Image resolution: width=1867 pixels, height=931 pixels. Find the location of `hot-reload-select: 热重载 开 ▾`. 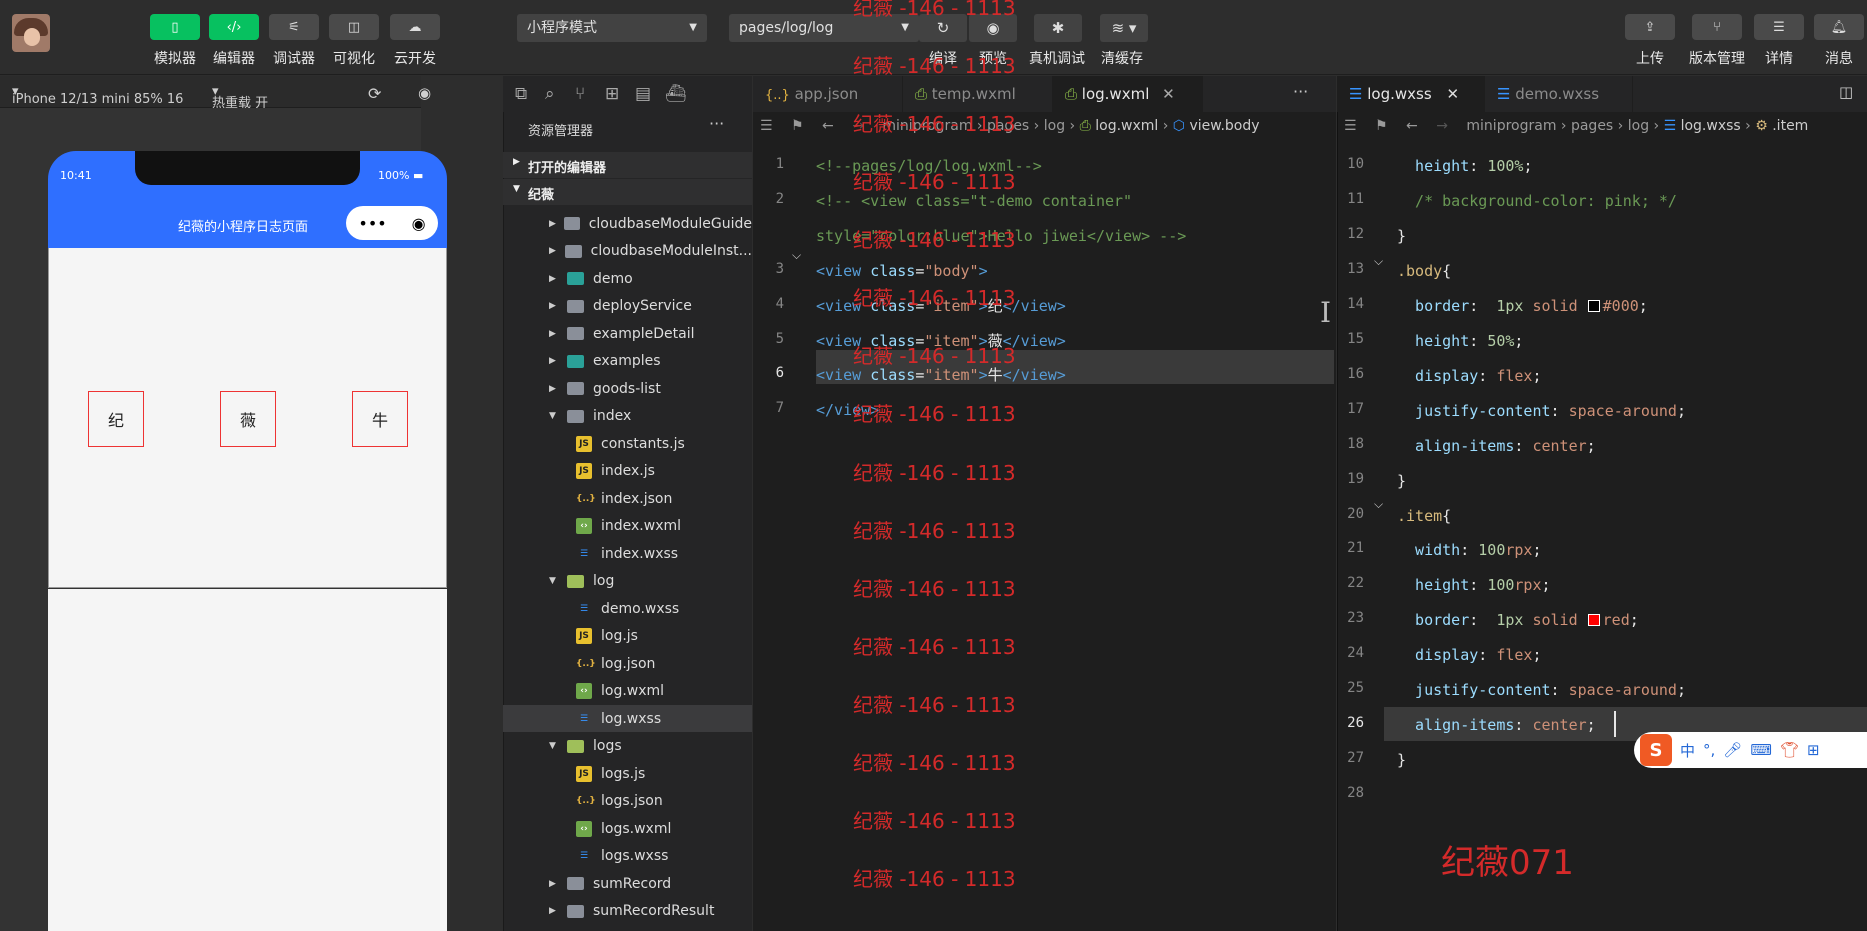

hot-reload-select: 热重载 开 ▾ is located at coordinates (240, 97).